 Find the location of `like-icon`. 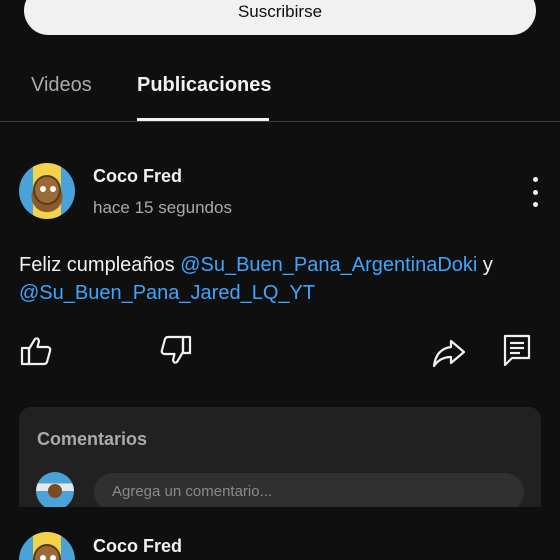

like-icon is located at coordinates (37, 351).